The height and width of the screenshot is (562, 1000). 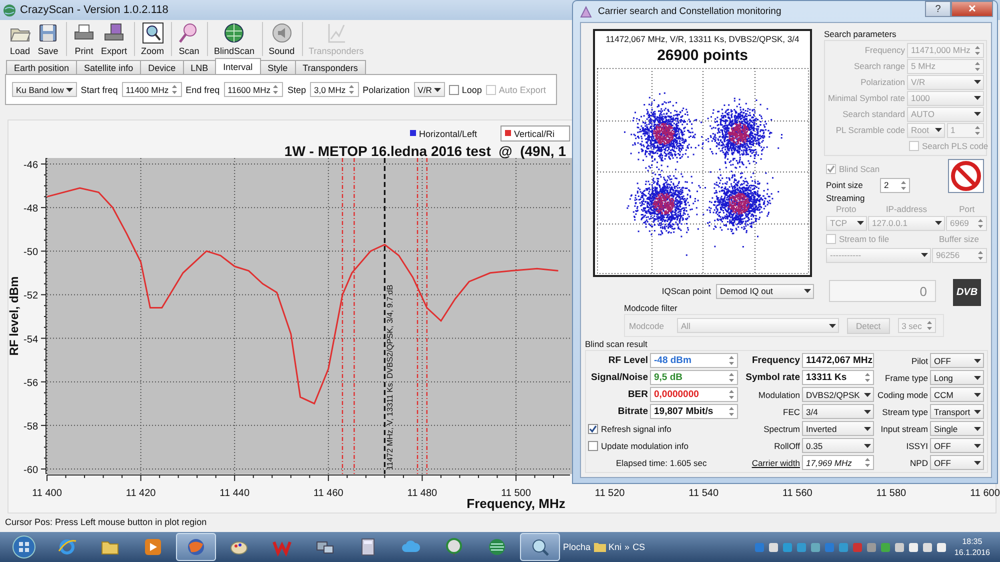 I want to click on dropdown: 0.35, so click(x=838, y=445).